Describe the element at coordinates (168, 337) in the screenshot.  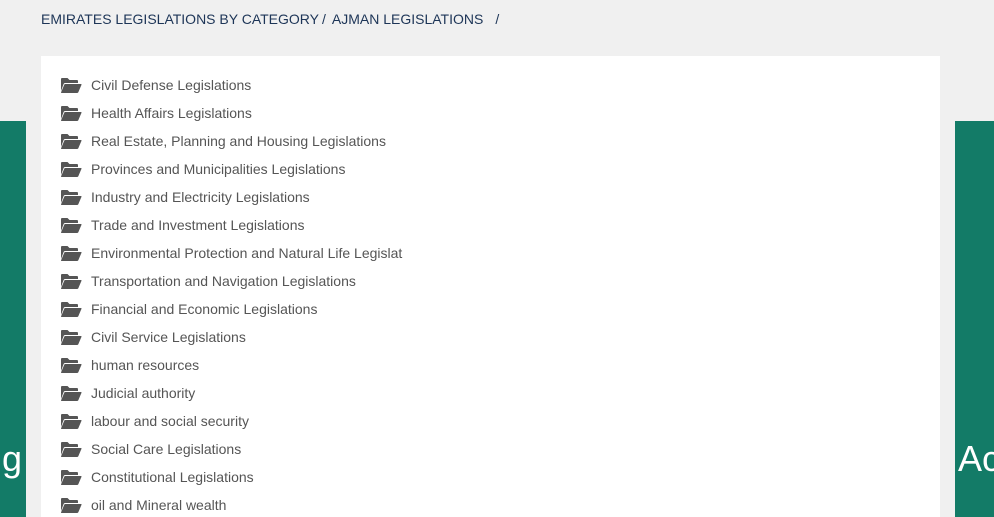
I see `category-item-label: Civil Service Legislations` at that location.